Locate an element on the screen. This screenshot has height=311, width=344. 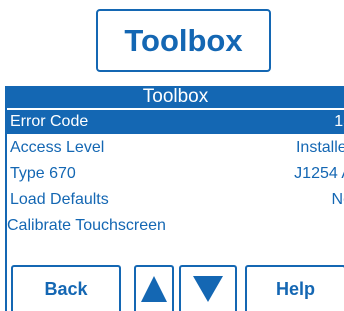
back-button: Back is located at coordinates (66, 288).